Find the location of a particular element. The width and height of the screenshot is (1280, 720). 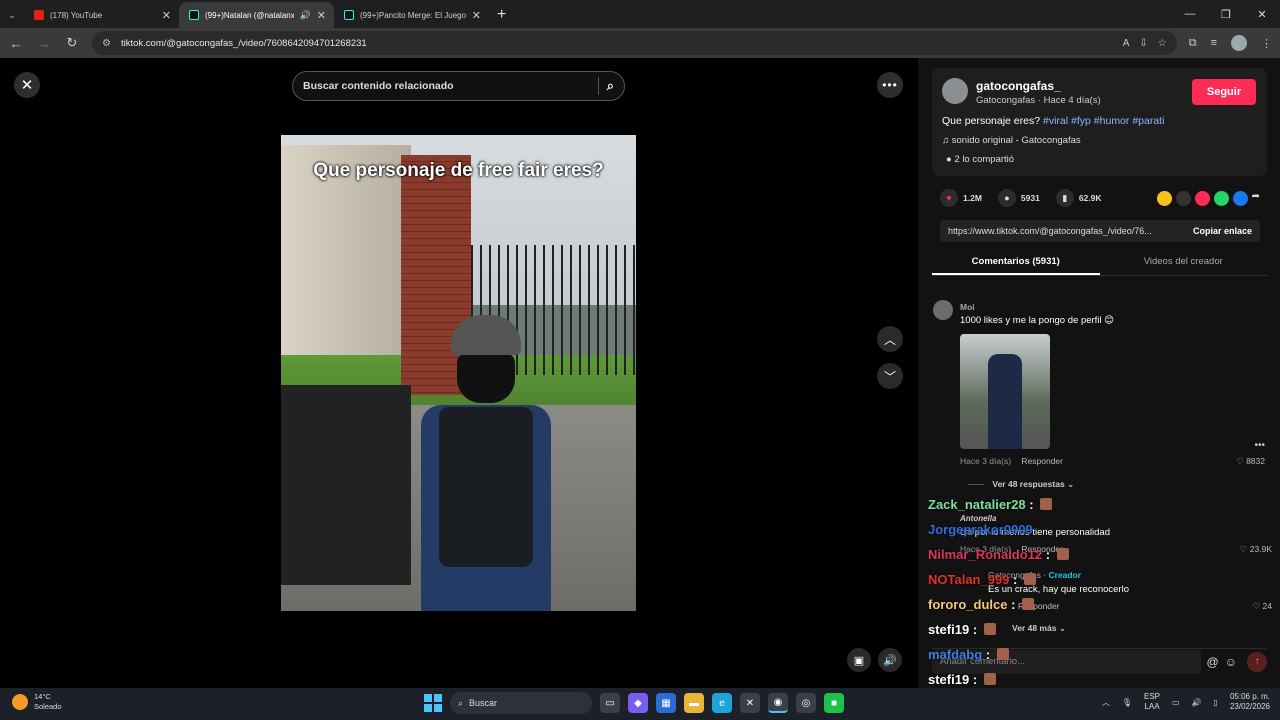

hashtag-link: #fyp is located at coordinates (1081, 121).